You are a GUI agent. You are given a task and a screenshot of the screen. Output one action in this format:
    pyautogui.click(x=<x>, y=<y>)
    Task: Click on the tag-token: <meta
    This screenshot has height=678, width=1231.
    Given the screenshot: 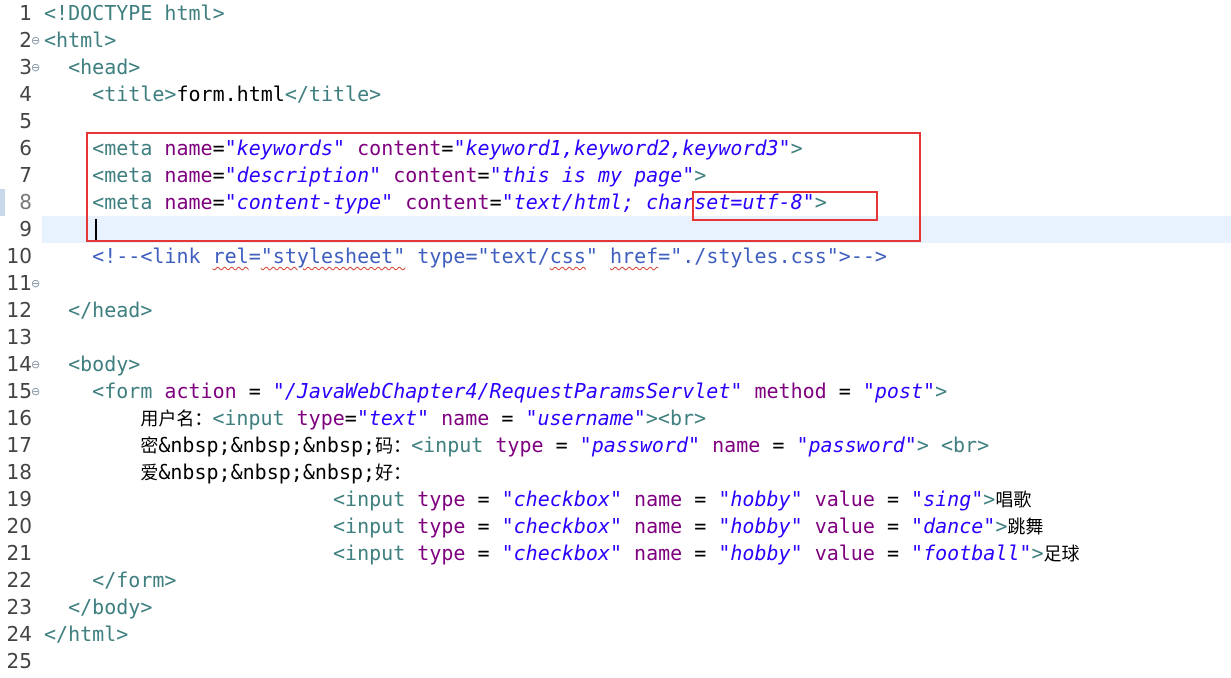 What is the action you would take?
    pyautogui.click(x=128, y=202)
    